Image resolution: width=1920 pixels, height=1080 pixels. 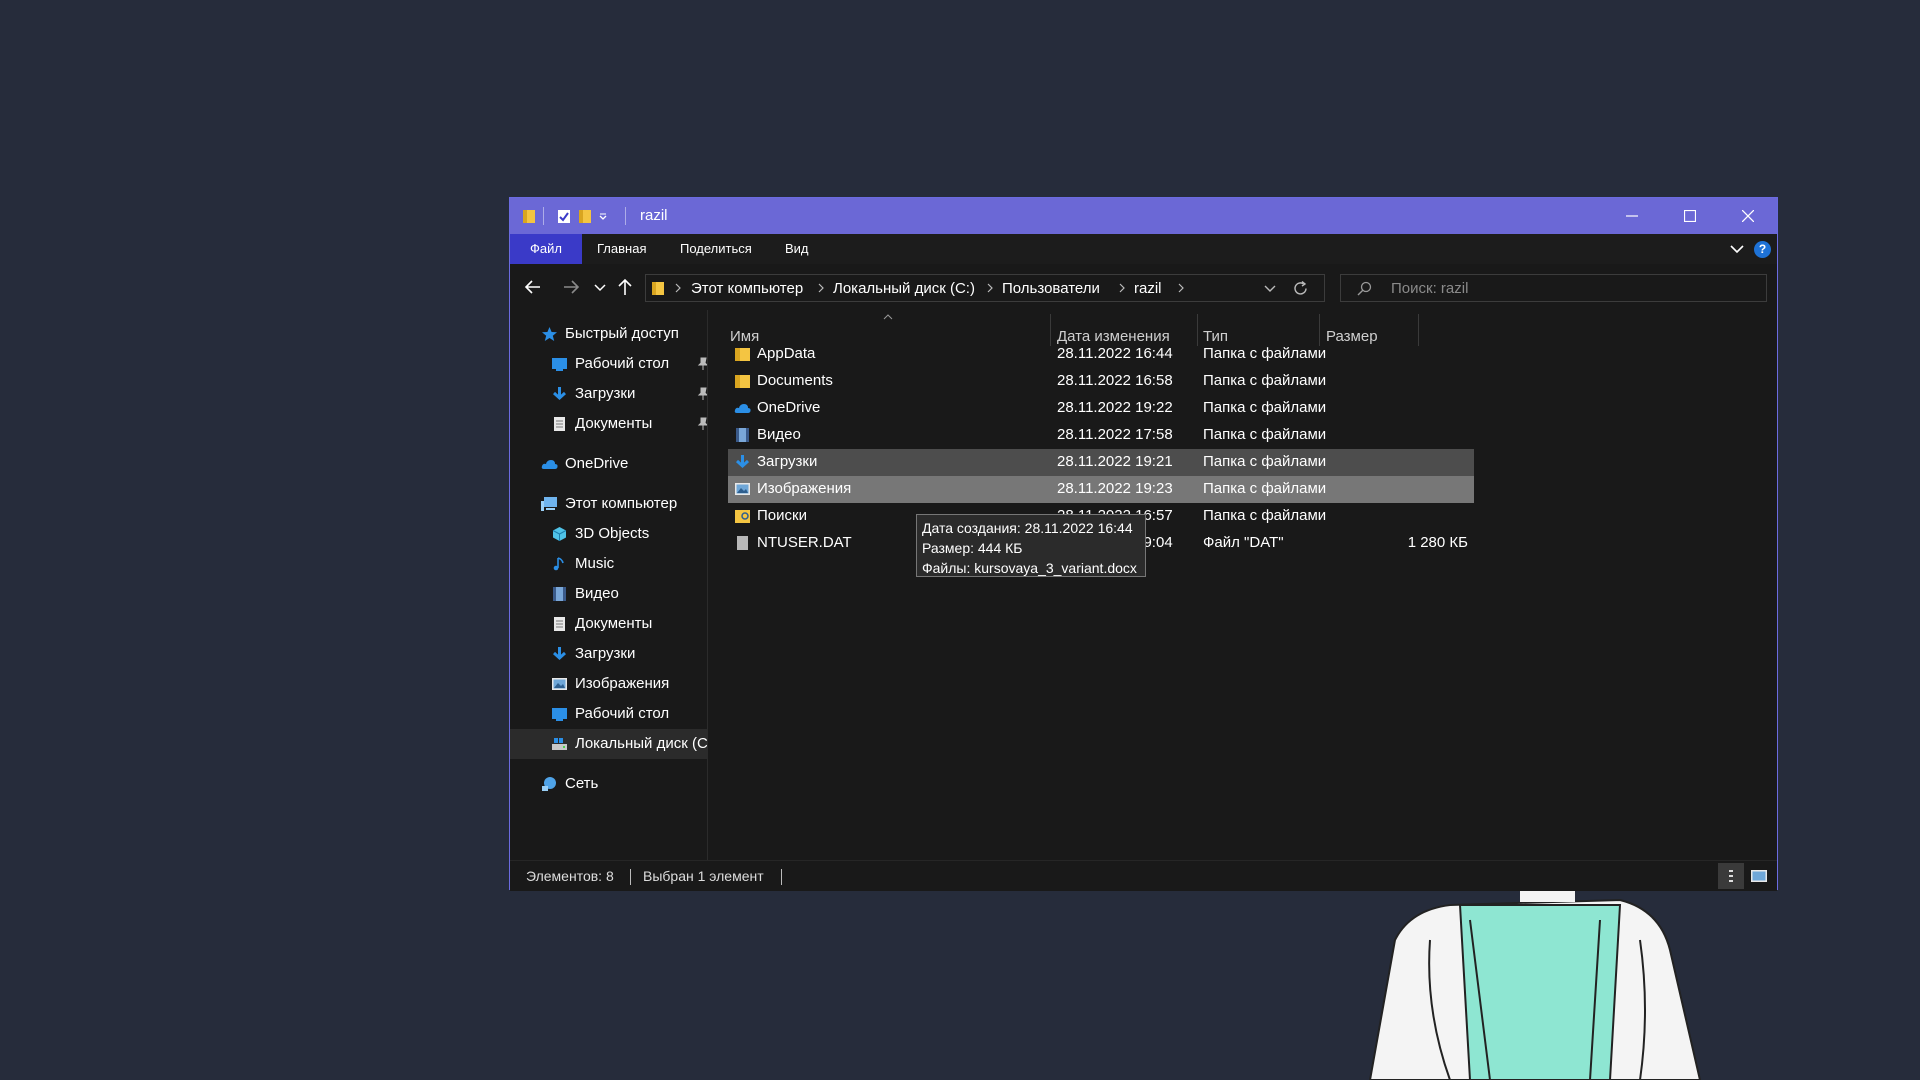 What do you see at coordinates (1143, 875) in the screenshot?
I see `status-bar: Элементов: 8 Выбран 1 элемент` at bounding box center [1143, 875].